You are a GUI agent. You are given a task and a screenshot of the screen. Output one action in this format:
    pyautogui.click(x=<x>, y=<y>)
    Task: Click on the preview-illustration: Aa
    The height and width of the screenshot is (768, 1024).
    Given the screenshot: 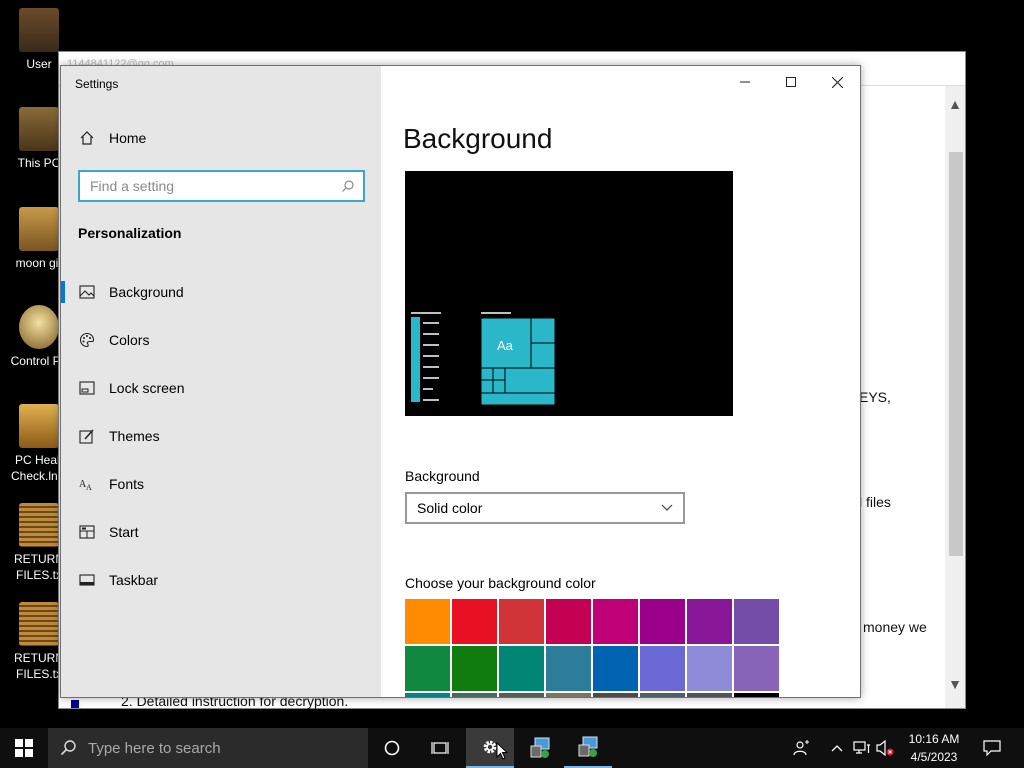 What is the action you would take?
    pyautogui.click(x=483, y=359)
    